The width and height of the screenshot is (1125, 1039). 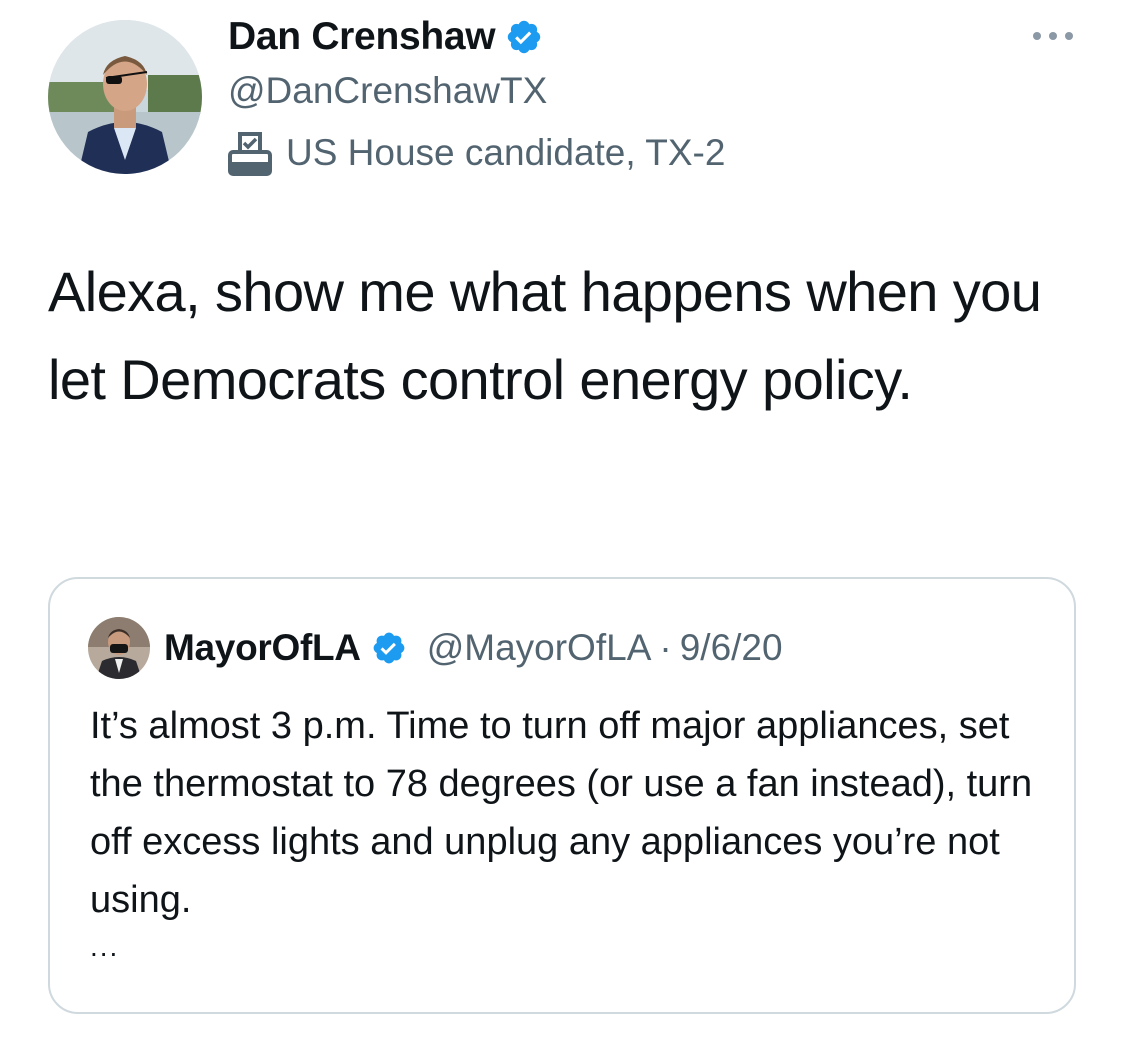 I want to click on quoted-tweet-header: MayorOfLA @MayorOfLA · 9/6/20, so click(x=435, y=648).